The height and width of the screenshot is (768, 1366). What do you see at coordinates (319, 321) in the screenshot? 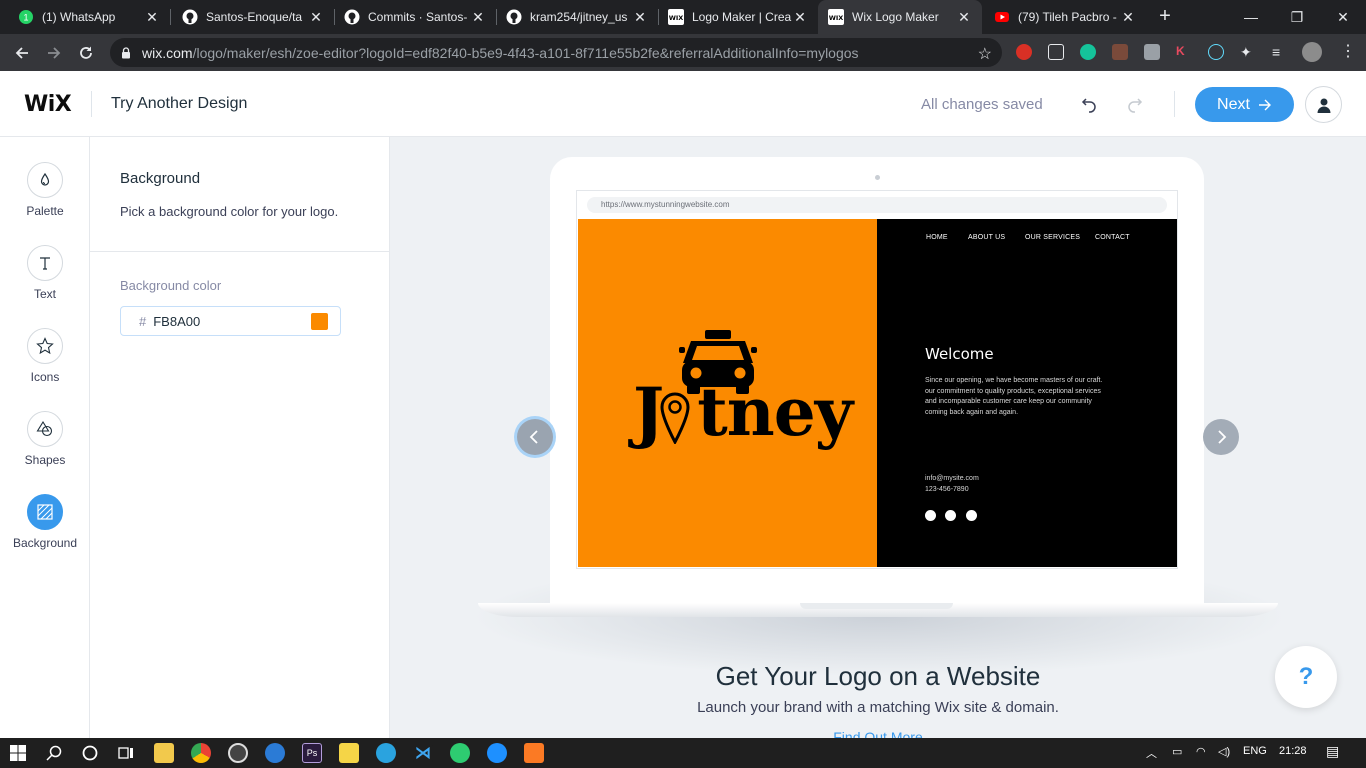
I see `color-swatch` at bounding box center [319, 321].